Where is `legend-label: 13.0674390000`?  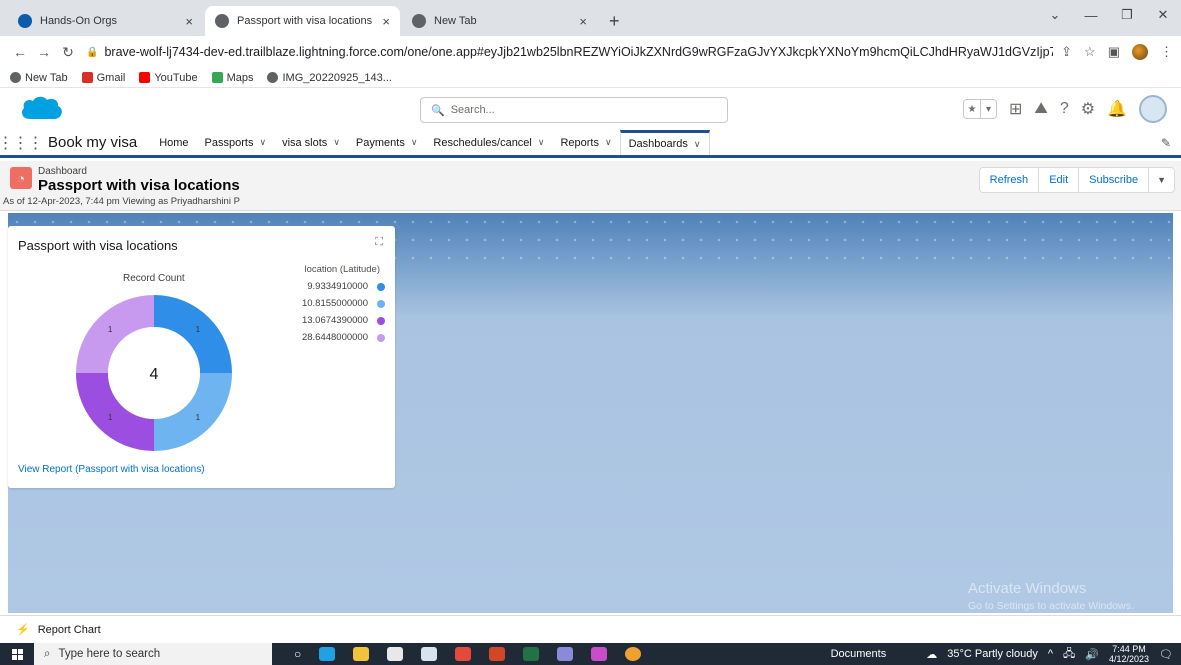 legend-label: 13.0674390000 is located at coordinates (334, 320).